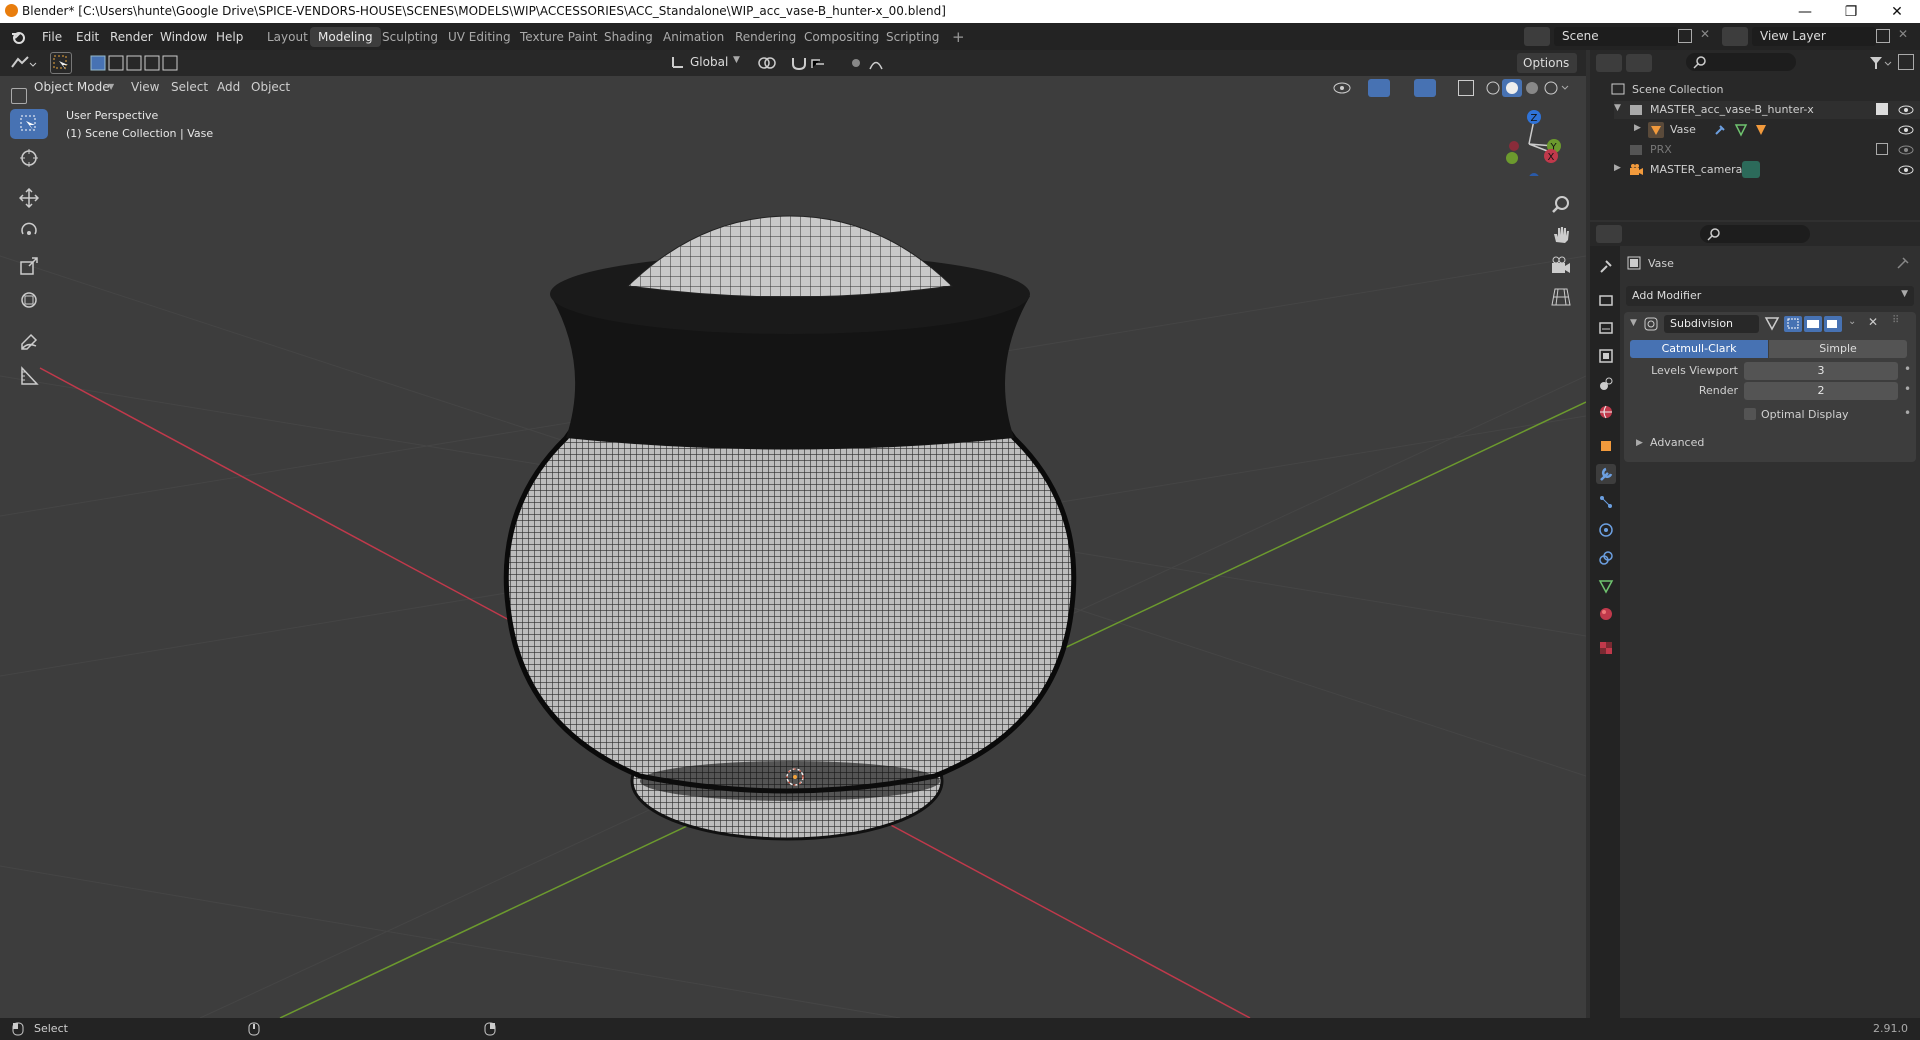  Describe the element at coordinates (72, 87) in the screenshot. I see `object-mode-dropdown: Object Mode` at that location.